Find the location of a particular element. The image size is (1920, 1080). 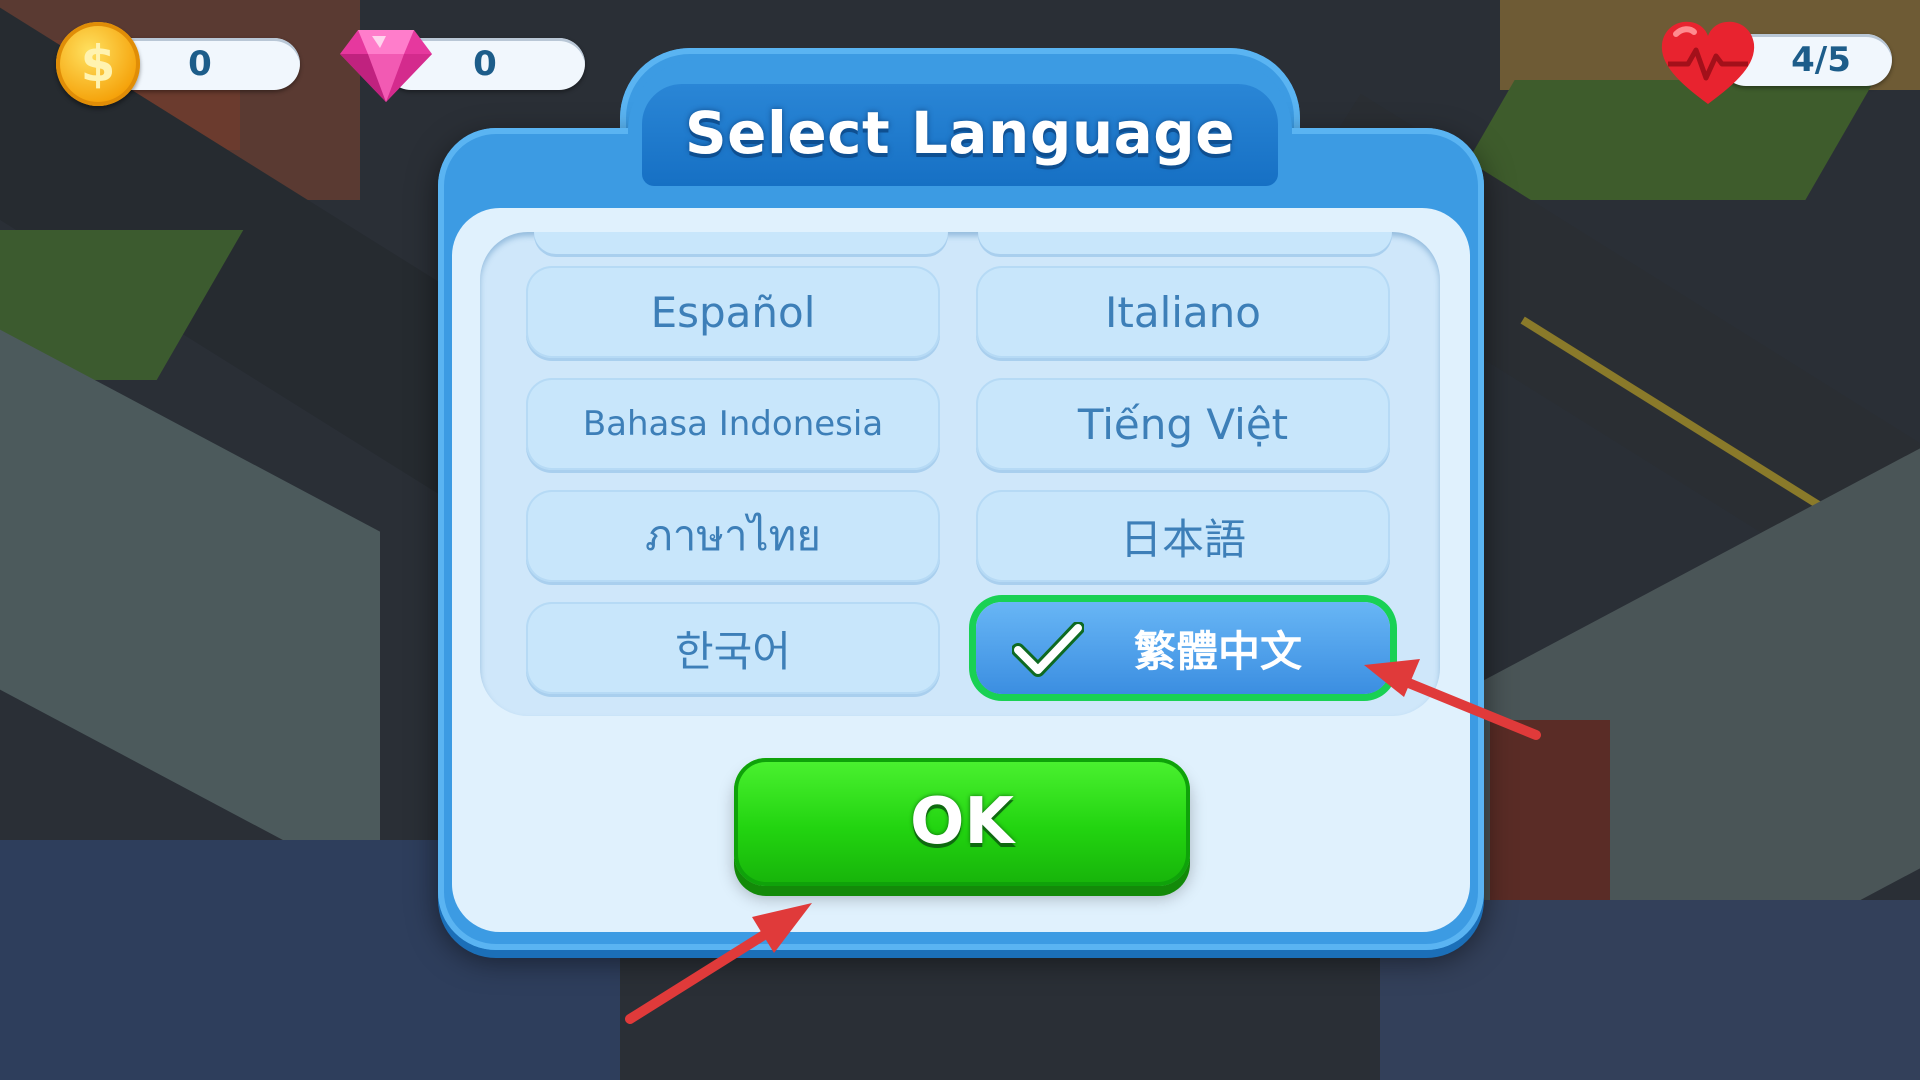

checkmark-icon is located at coordinates (1048, 649).